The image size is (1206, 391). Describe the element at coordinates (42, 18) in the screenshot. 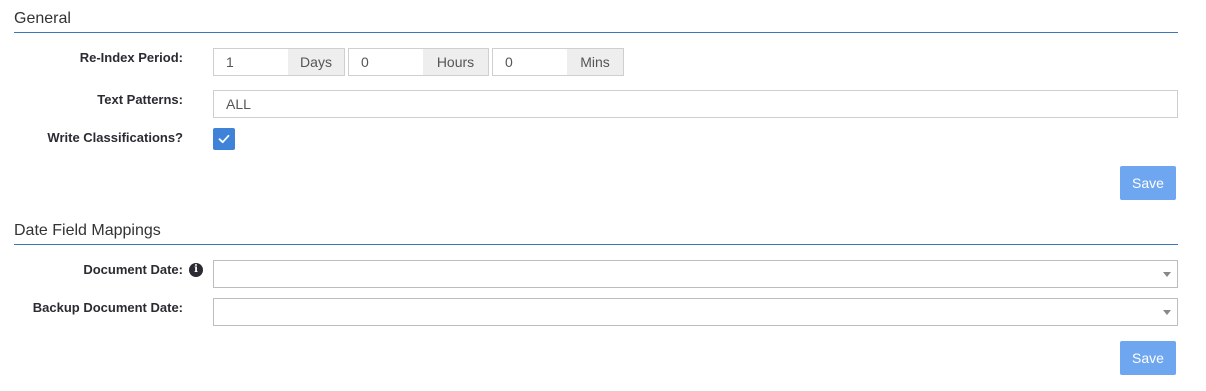

I see `section-title-general: General` at that location.